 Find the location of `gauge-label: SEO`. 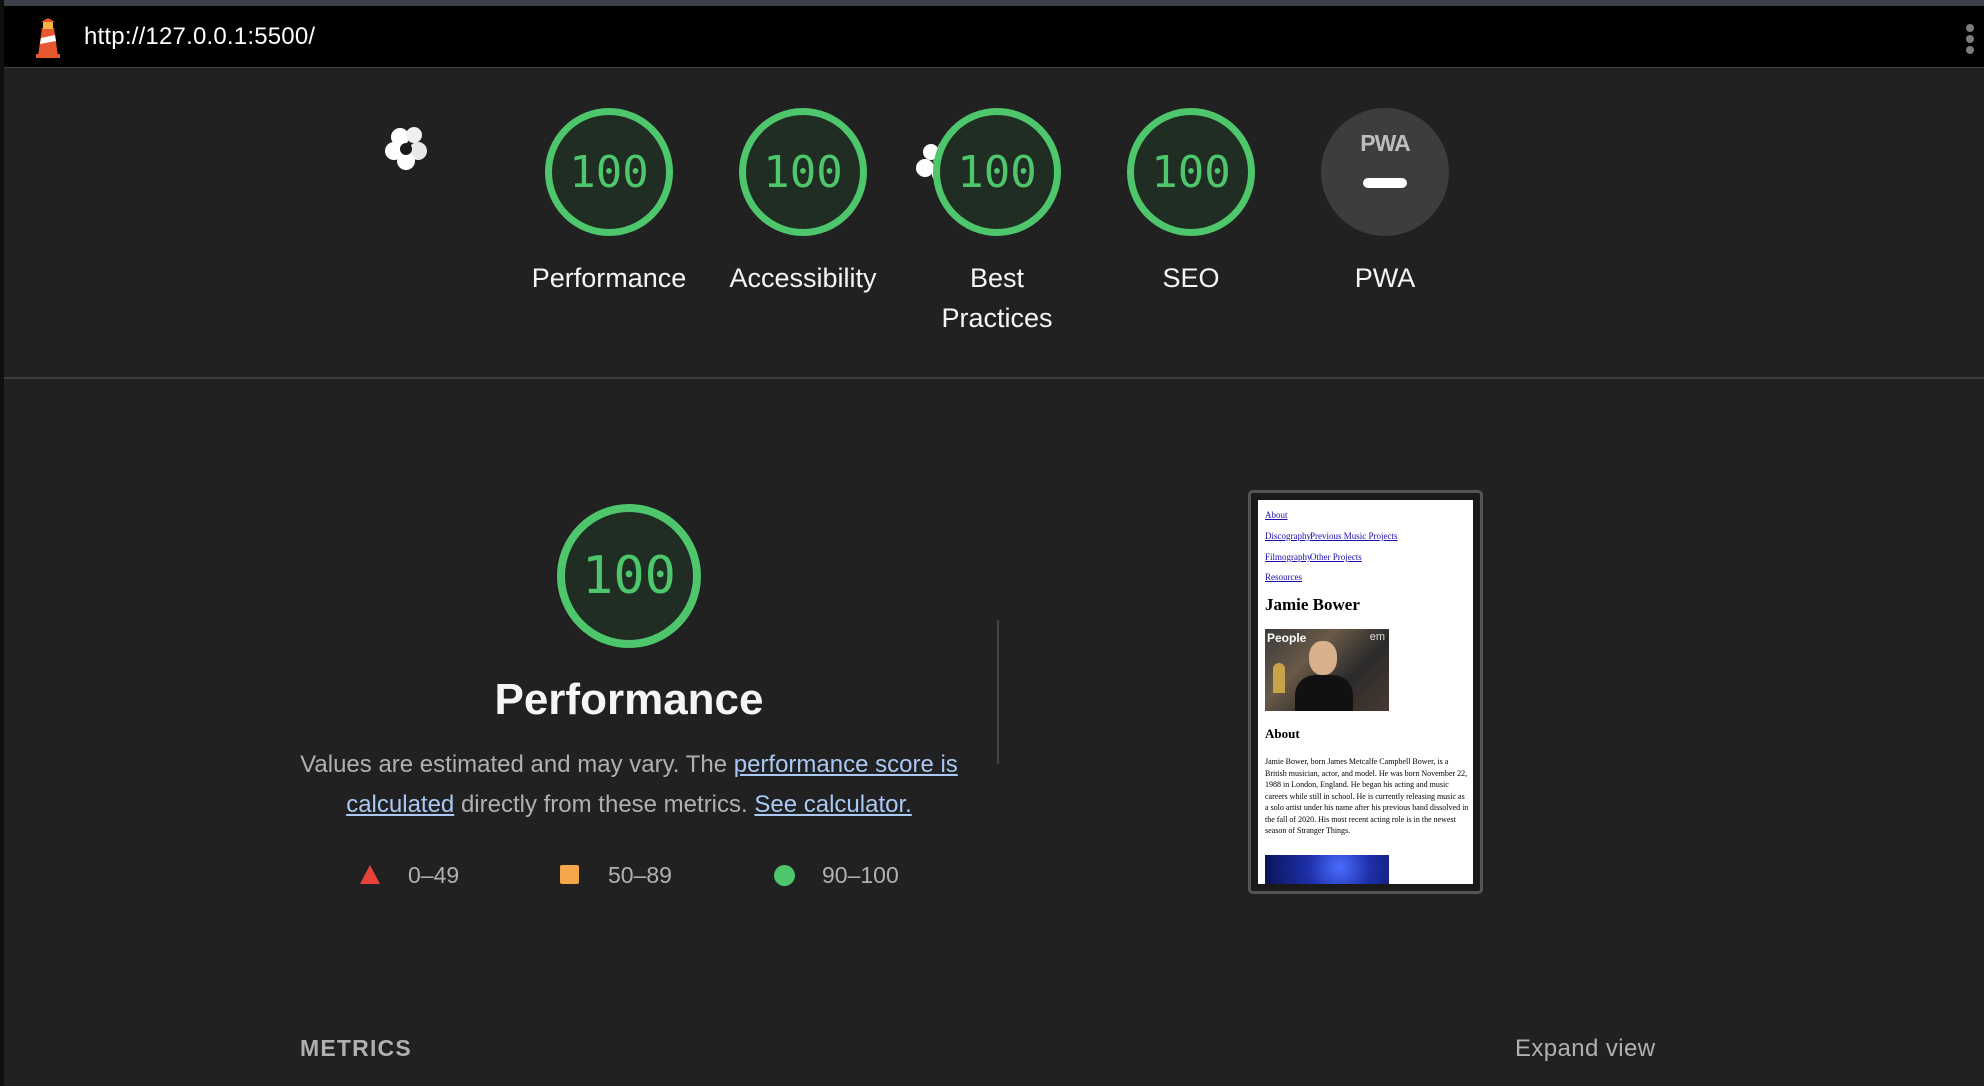

gauge-label: SEO is located at coordinates (1191, 278).